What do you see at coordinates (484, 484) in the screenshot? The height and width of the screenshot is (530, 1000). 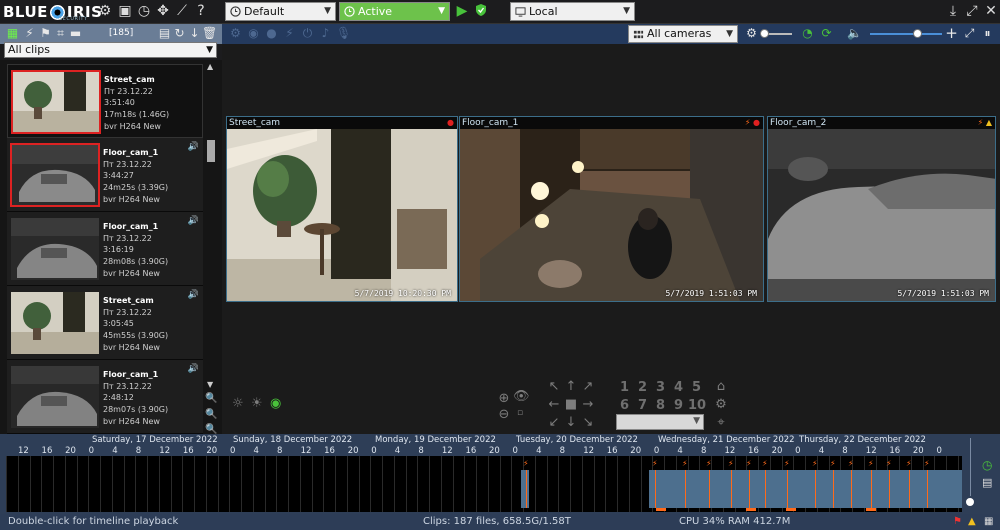 I see `timeline-track: ⚡ ⚡ ⚡ ⚡ ⚡ ⚡ ⚡ ⚡ ⚡ ⚡ ⚡ ⚡ ⚡ ⚡ ⚡` at bounding box center [484, 484].